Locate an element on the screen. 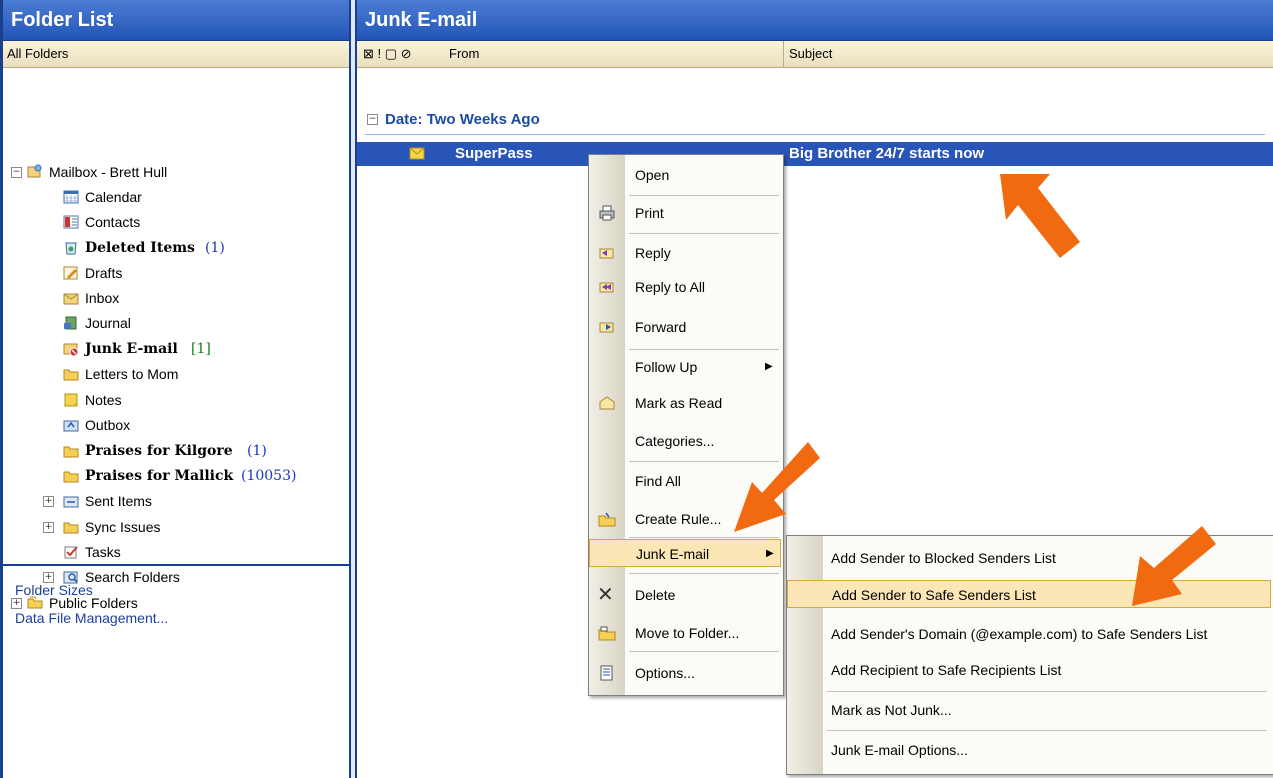  reply-all-icon is located at coordinates (606, 287).